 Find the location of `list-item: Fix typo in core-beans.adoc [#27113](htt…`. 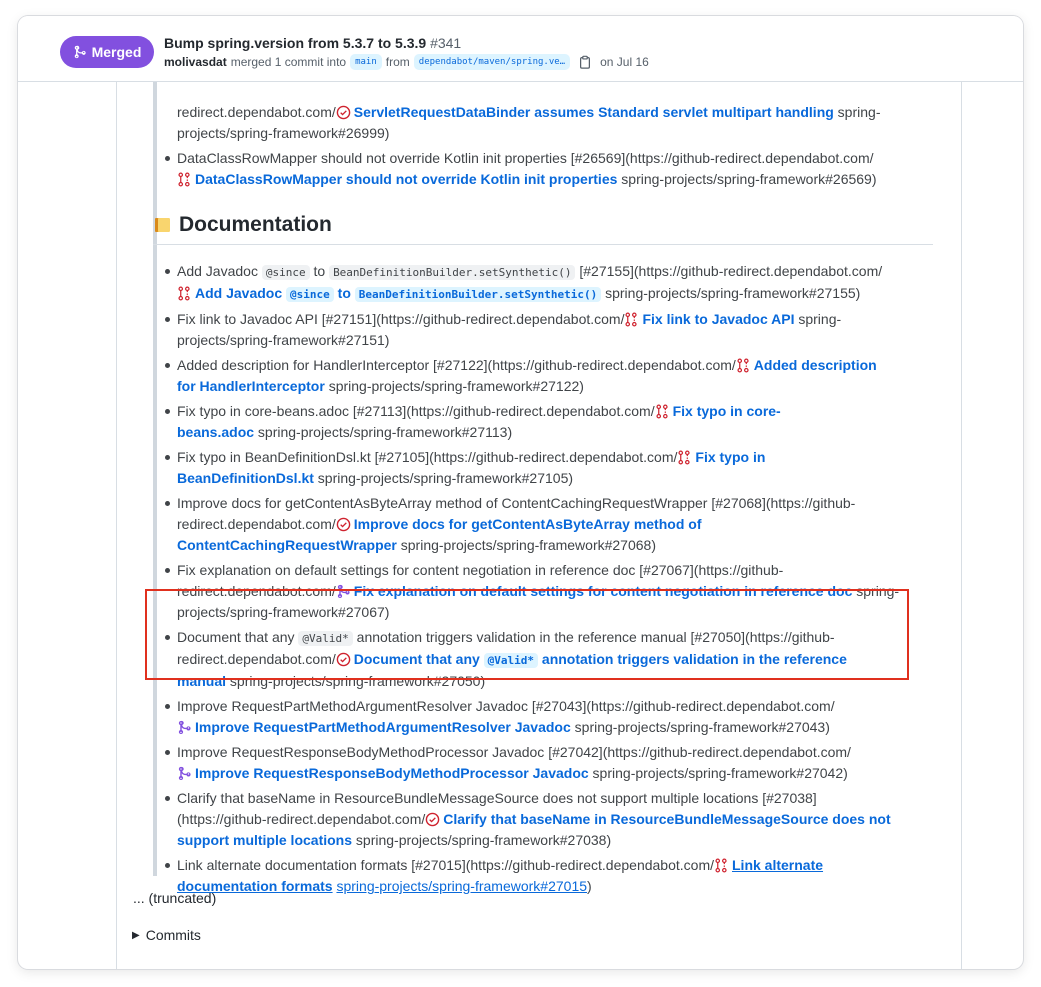

list-item: Fix typo in core-beans.adoc [#27113](htt… is located at coordinates (561, 422).